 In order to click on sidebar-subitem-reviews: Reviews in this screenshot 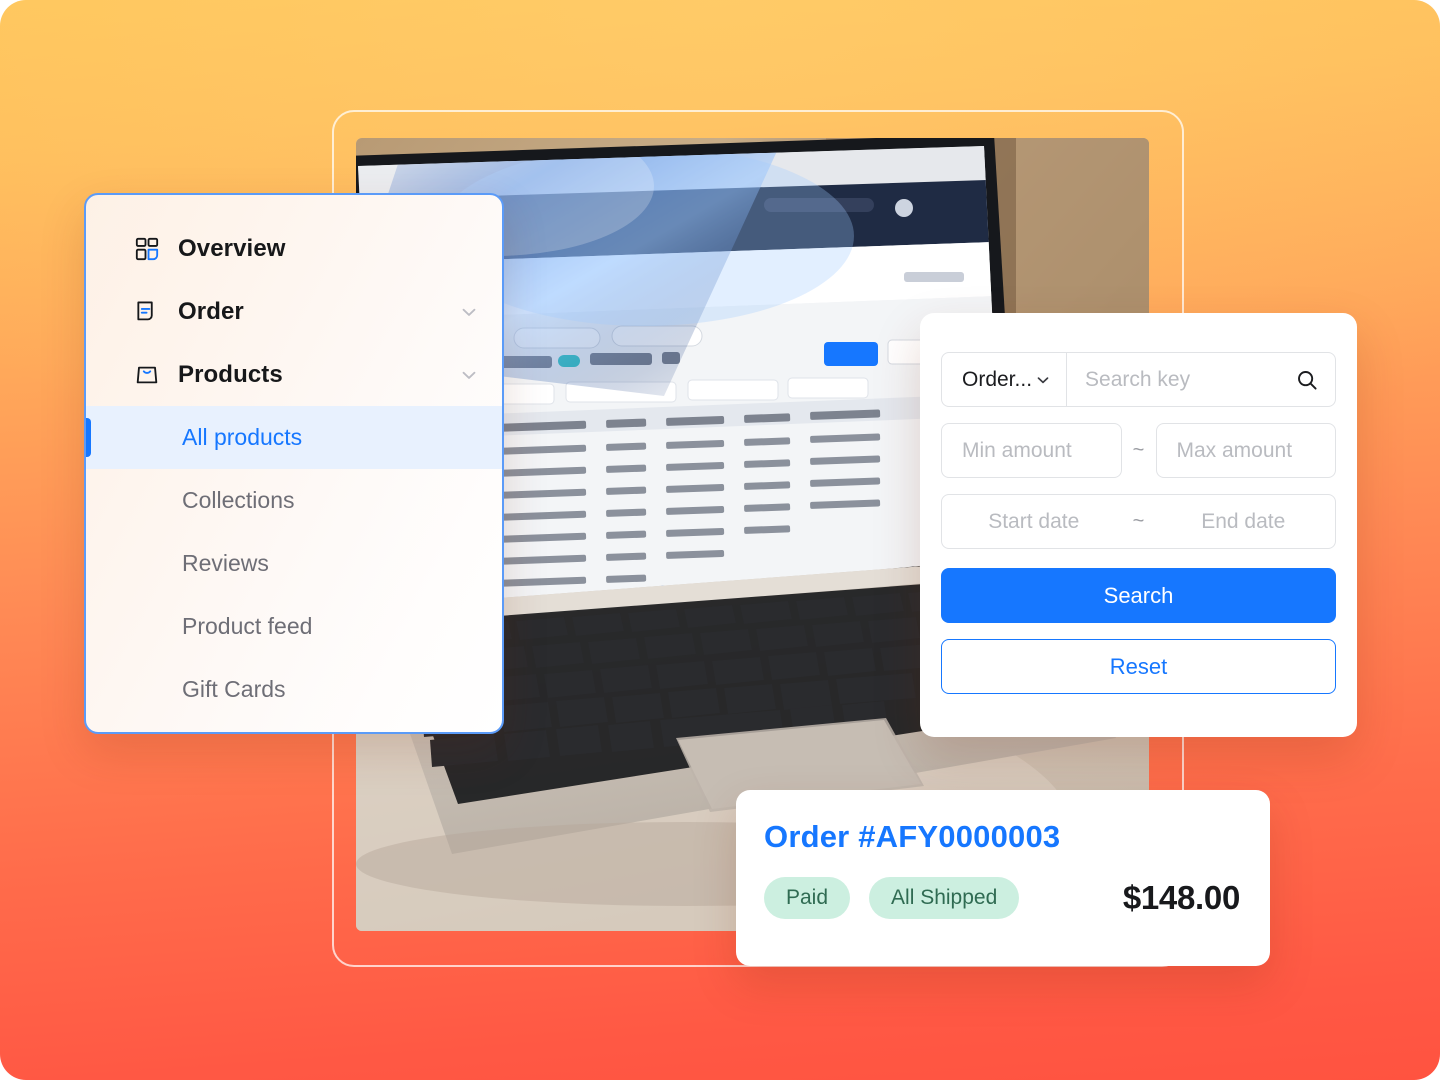, I will do `click(294, 563)`.